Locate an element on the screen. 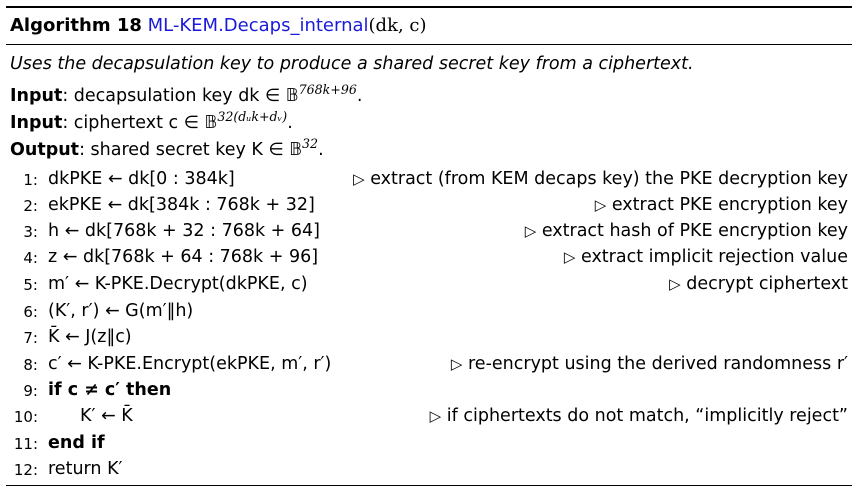  line-code: m′ ← K-PKE.Decrypt(dkPKE, c) is located at coordinates (178, 284).